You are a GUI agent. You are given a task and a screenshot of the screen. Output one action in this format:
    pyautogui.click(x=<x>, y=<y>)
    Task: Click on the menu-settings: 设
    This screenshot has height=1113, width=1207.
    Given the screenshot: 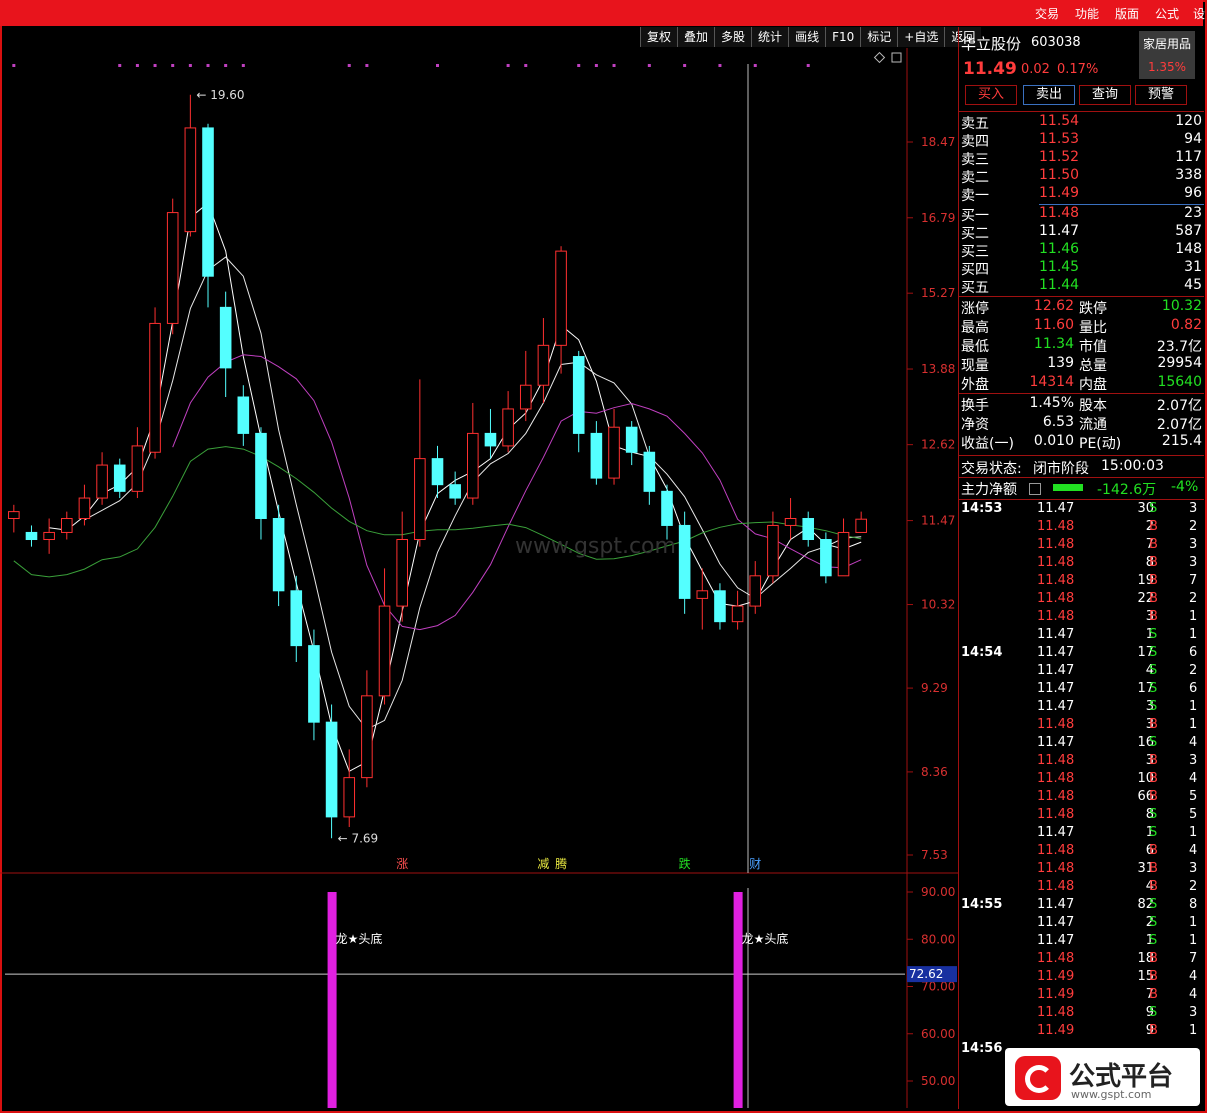 What is the action you would take?
    pyautogui.click(x=1199, y=13)
    